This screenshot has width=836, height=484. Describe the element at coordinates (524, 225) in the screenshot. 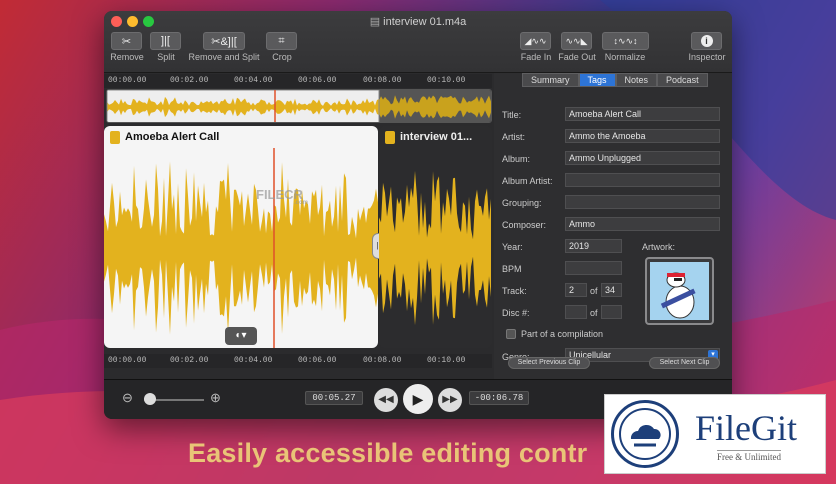

I see `composer-label: Composer:` at that location.